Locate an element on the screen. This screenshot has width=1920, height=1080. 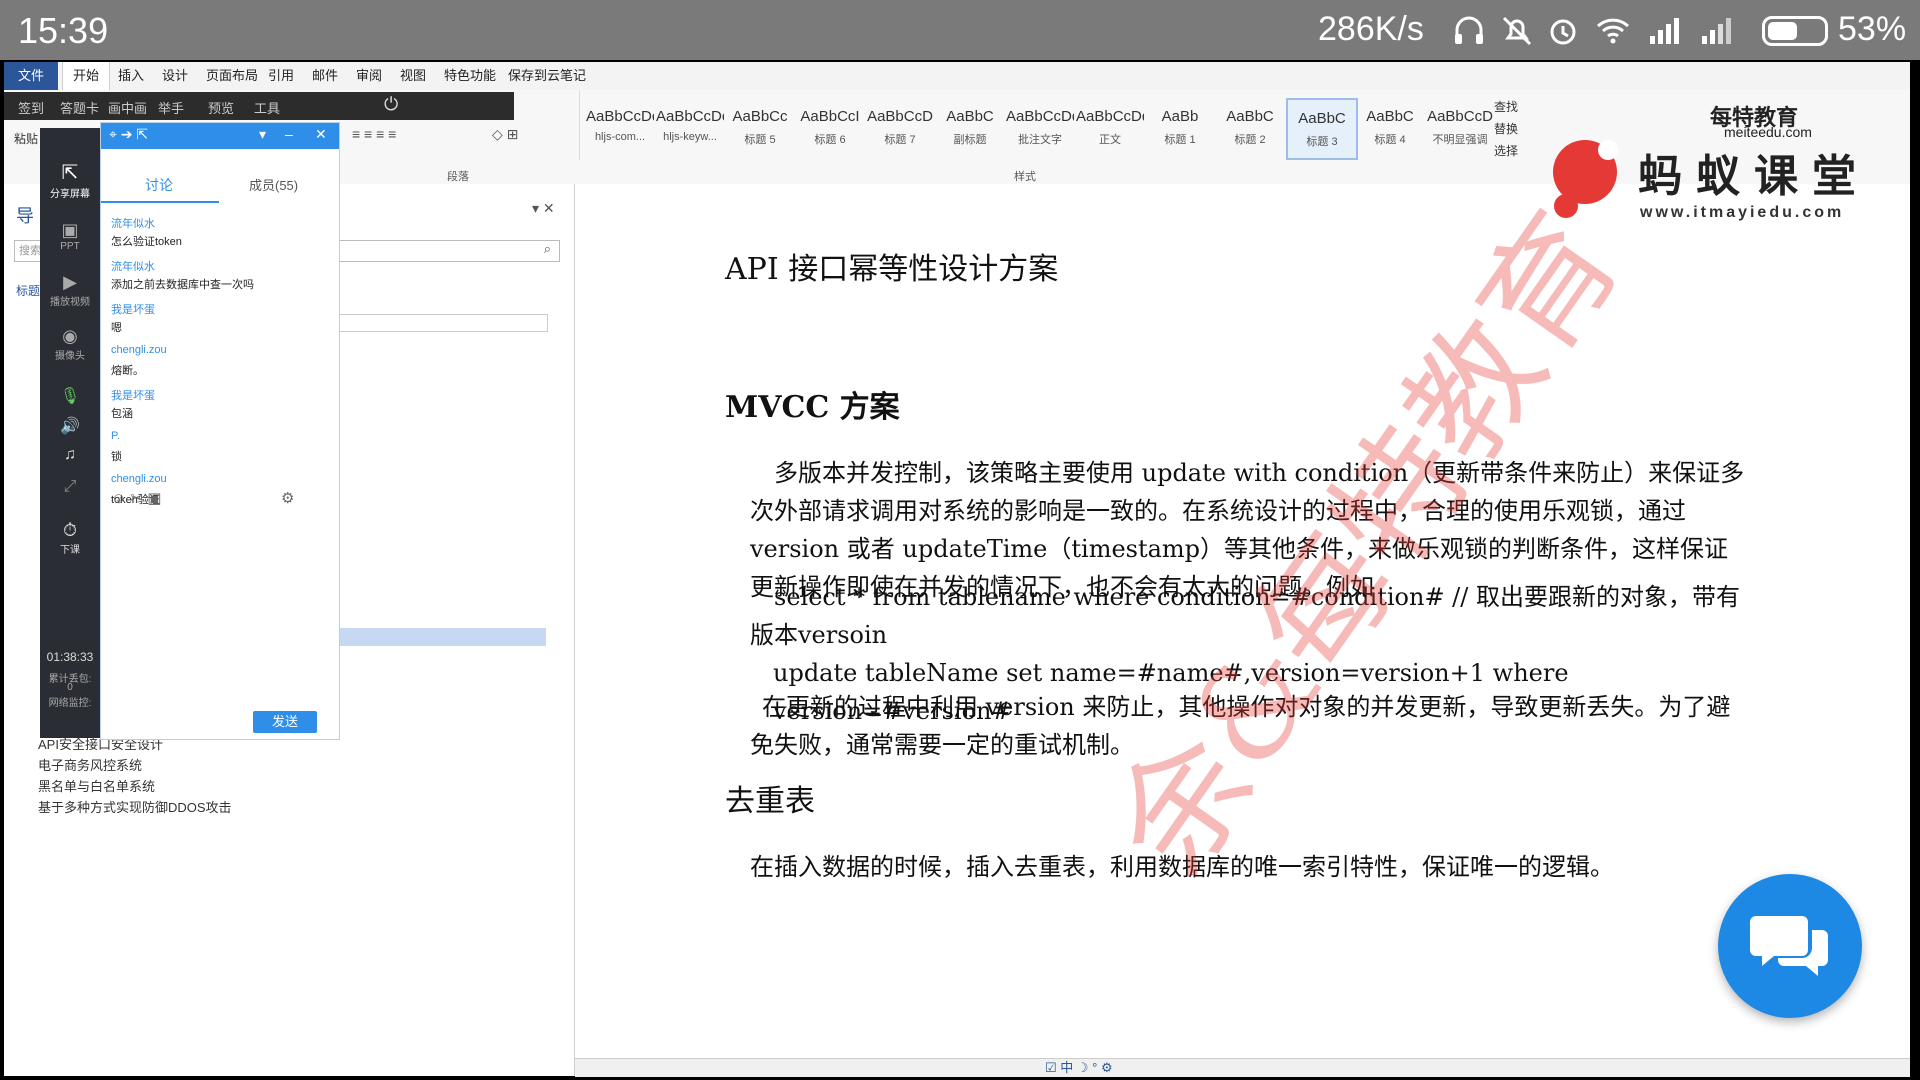
speaker-icon: 🔊 is located at coordinates (70, 426).